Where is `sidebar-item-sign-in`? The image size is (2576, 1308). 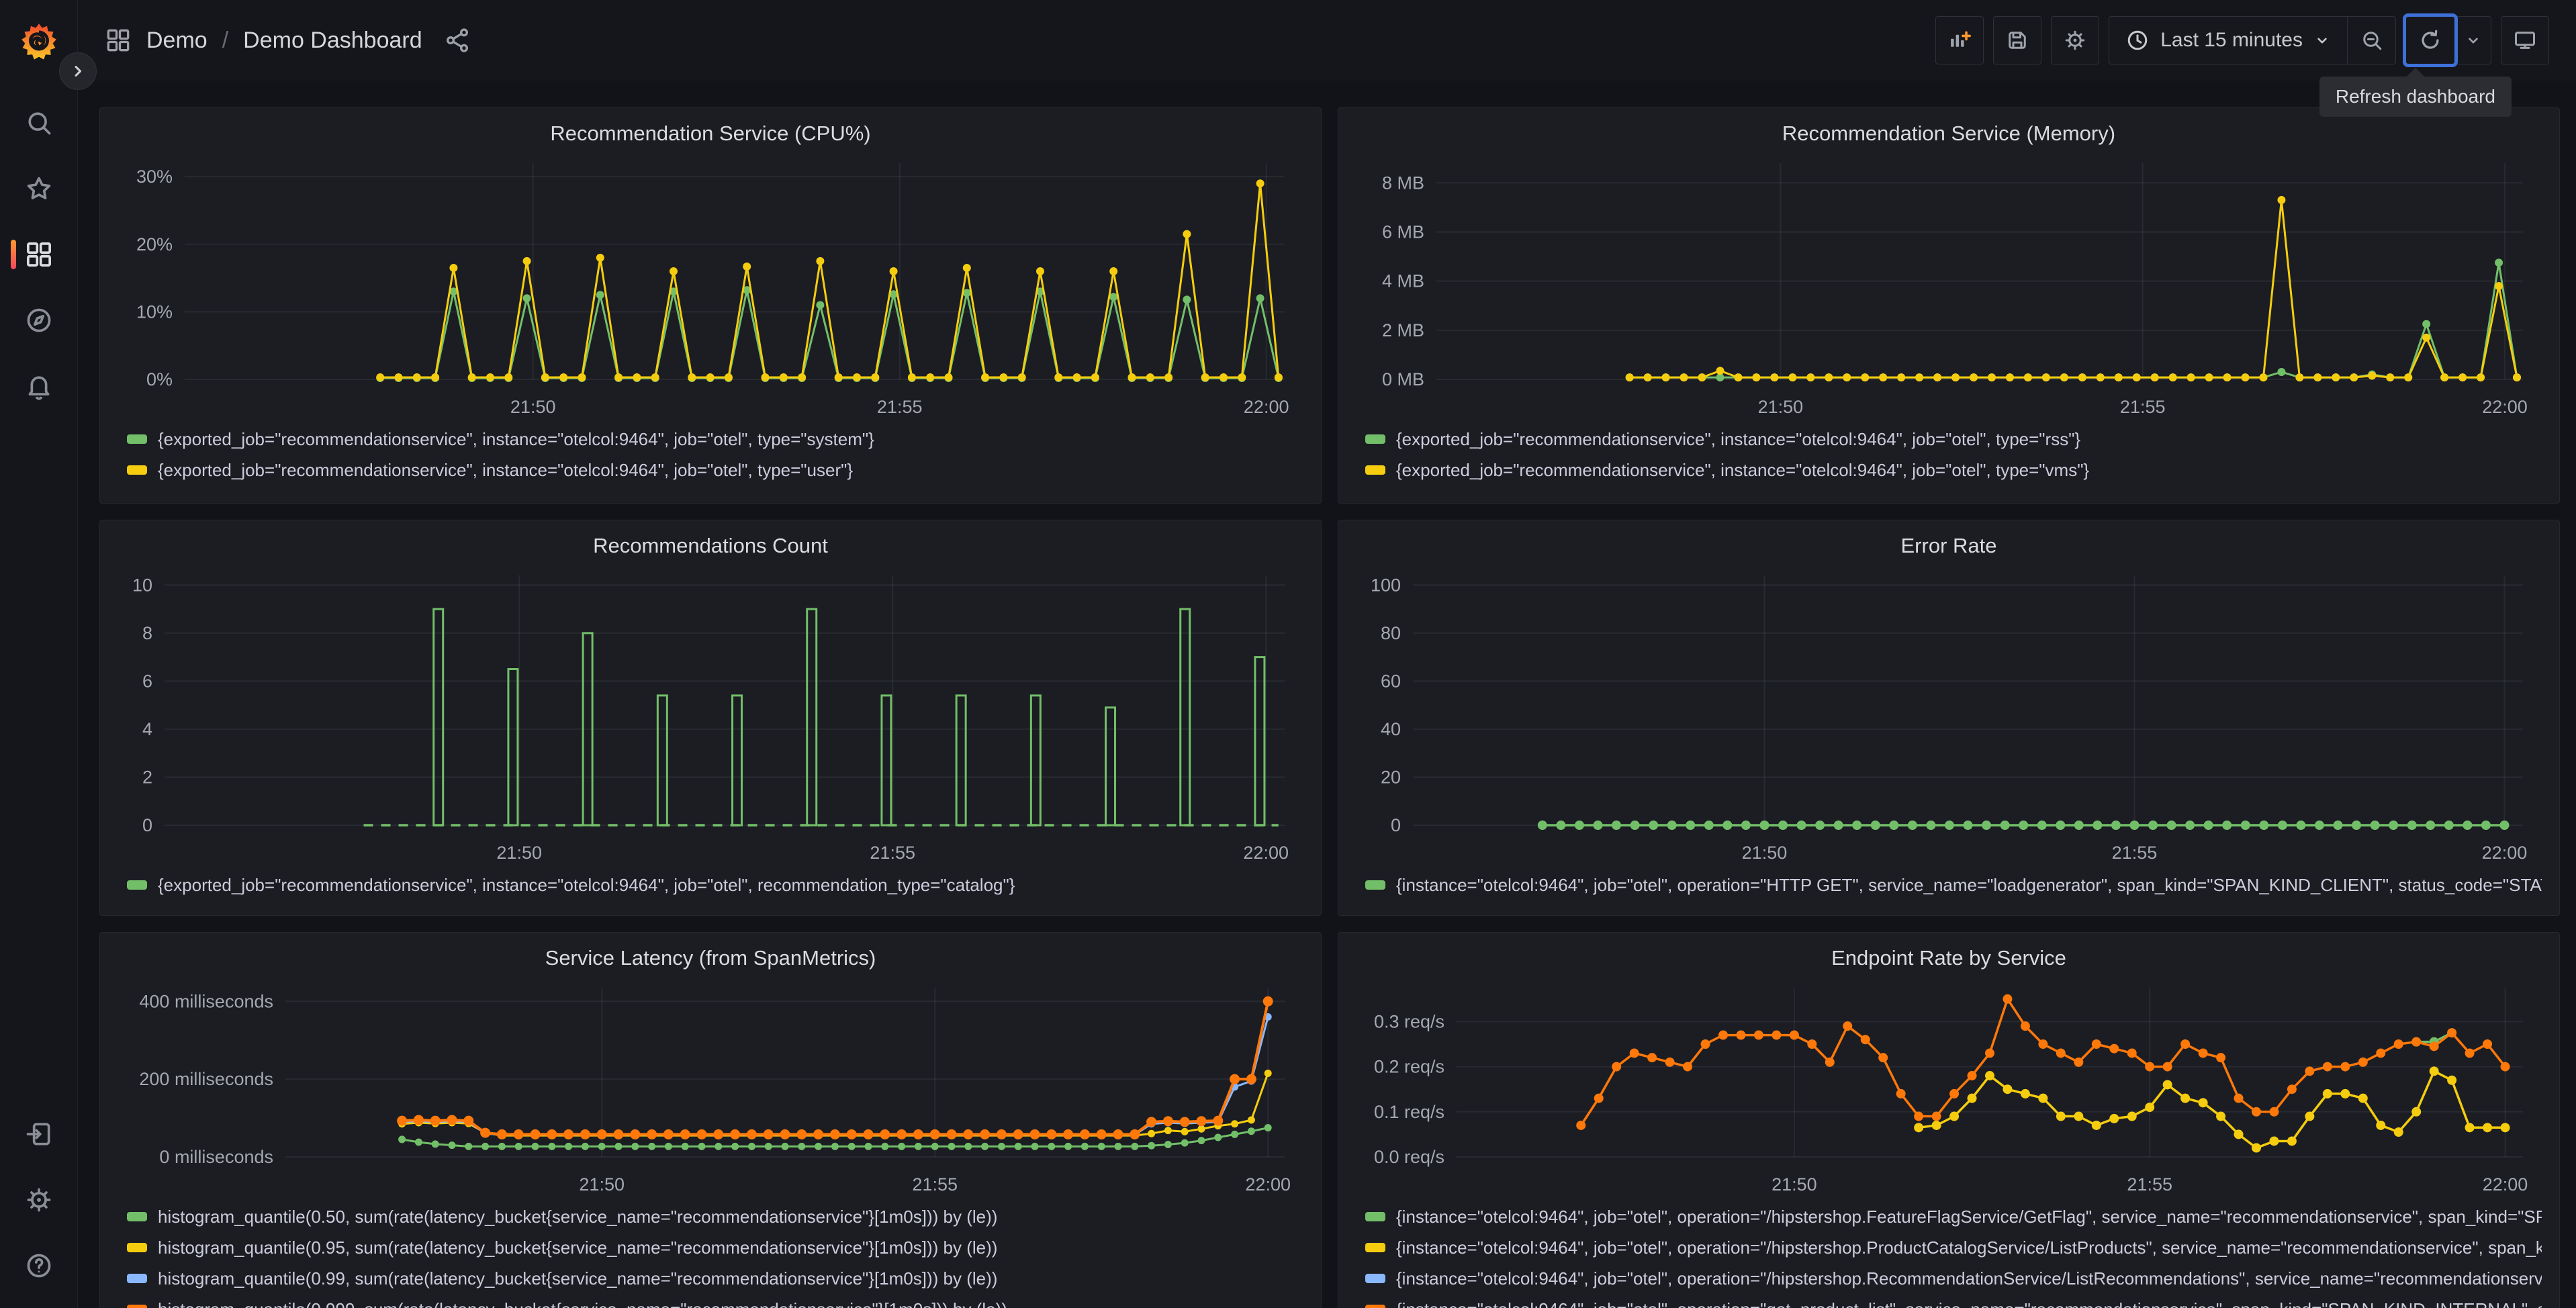
sidebar-item-sign-in is located at coordinates (39, 1134).